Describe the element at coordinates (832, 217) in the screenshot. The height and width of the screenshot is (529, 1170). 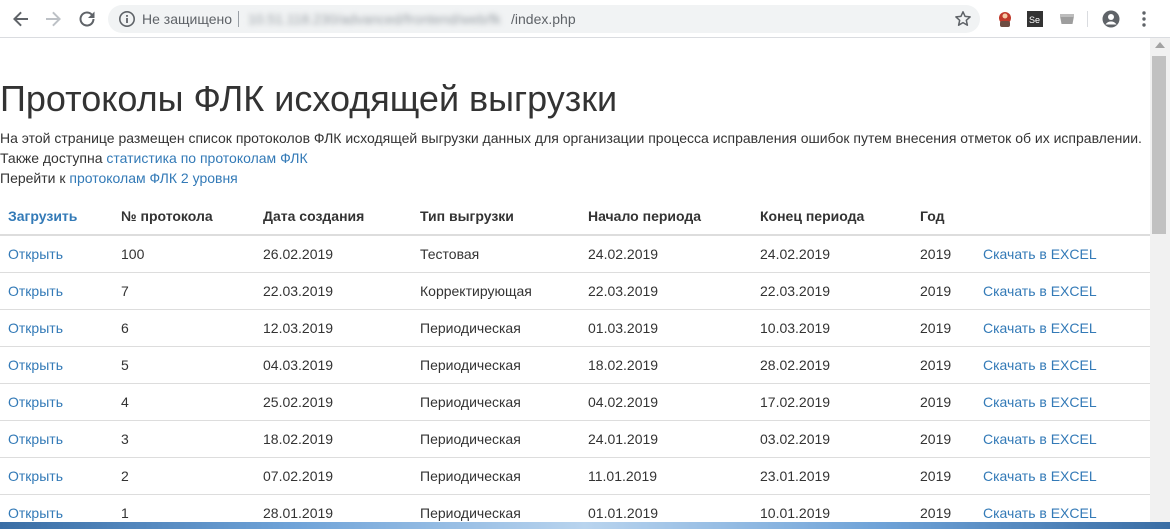
I see `column-header-period-end: Конец периода` at that location.